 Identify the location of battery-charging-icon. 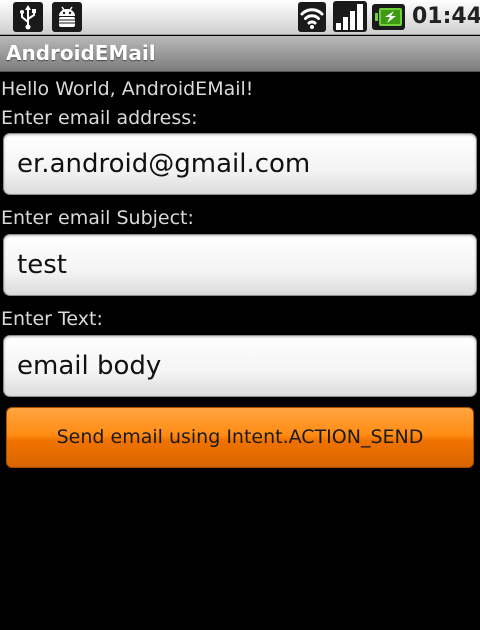
(388, 17).